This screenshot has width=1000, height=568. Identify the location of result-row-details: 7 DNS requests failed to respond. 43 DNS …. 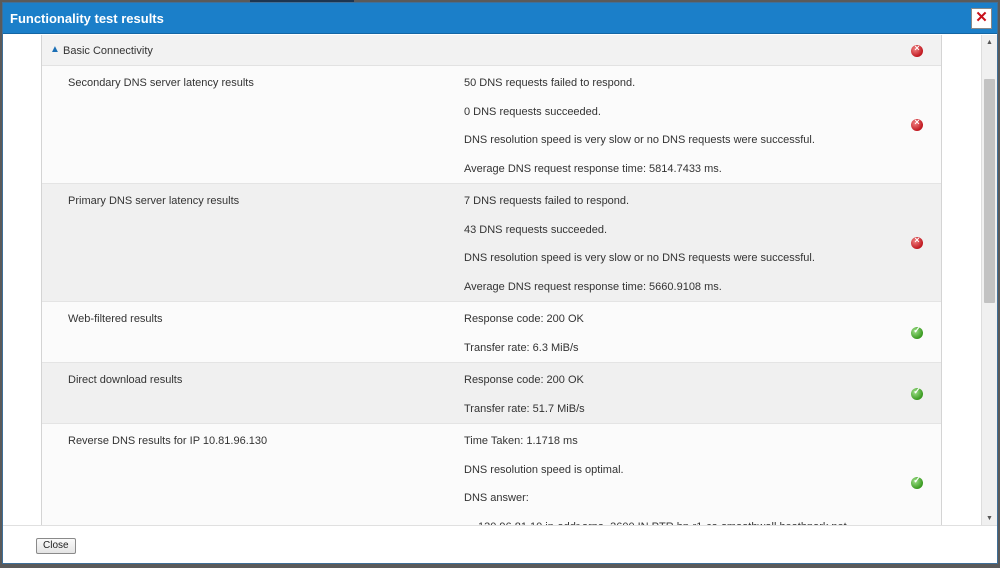
(674, 252).